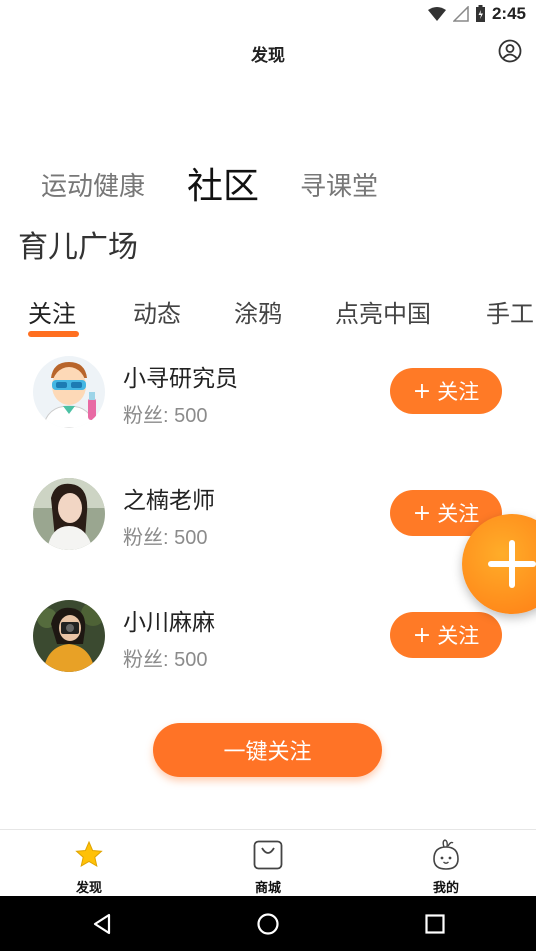  What do you see at coordinates (268, 855) in the screenshot?
I see `shopping-bag-icon` at bounding box center [268, 855].